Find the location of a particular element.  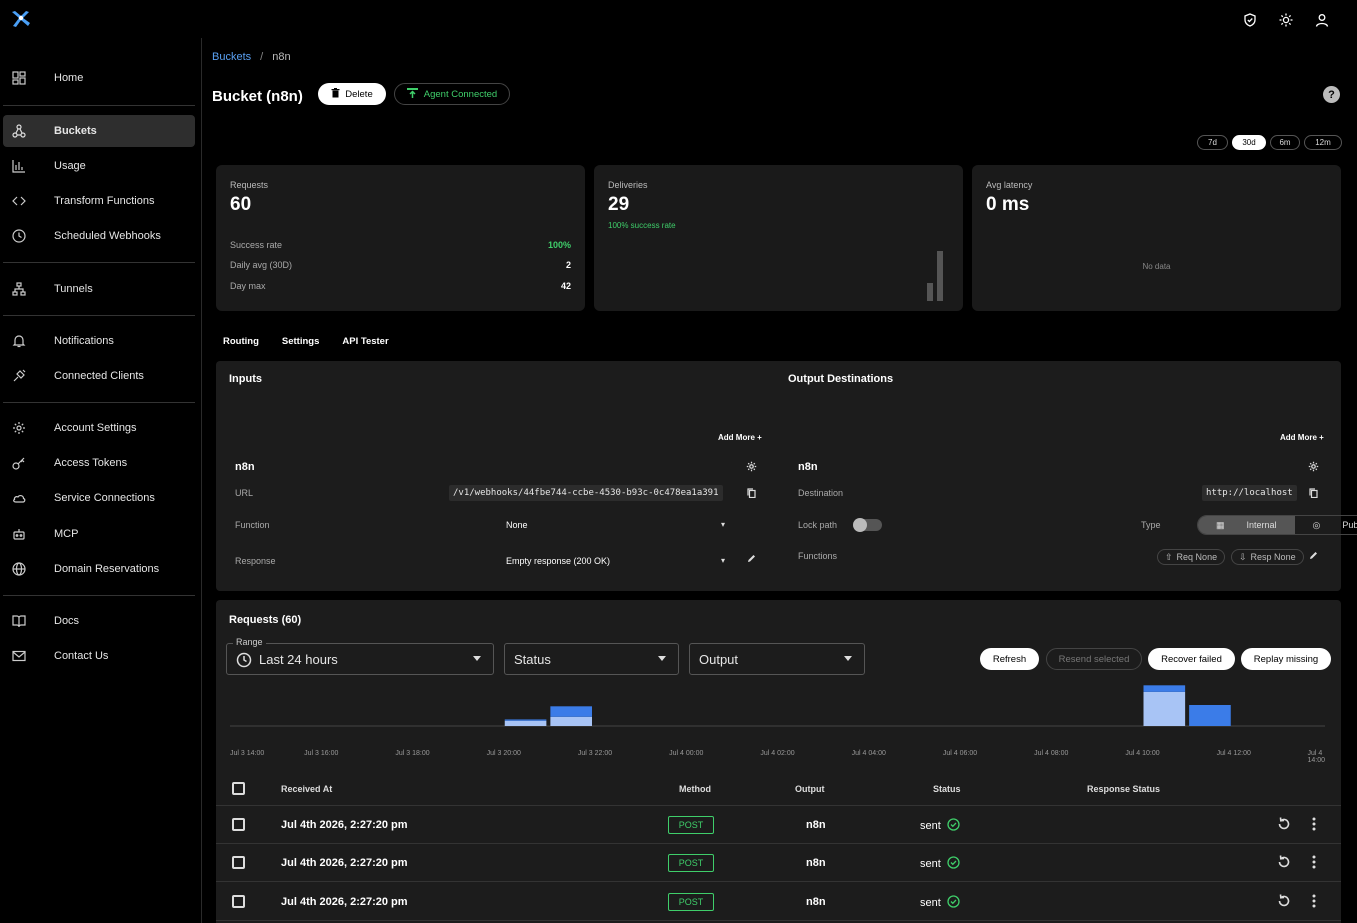

range-6m-button: 6m is located at coordinates (1285, 142).